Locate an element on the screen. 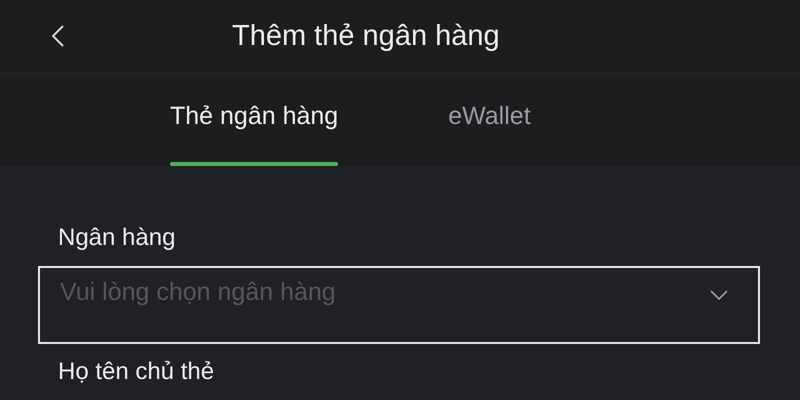  tab: eWallet is located at coordinates (489, 120).